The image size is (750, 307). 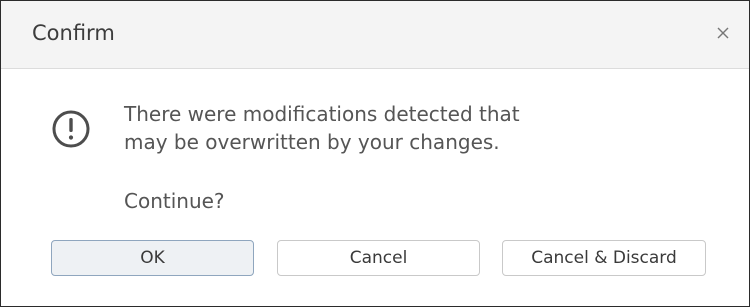 I want to click on cancel-button: Cancel, so click(x=378, y=258).